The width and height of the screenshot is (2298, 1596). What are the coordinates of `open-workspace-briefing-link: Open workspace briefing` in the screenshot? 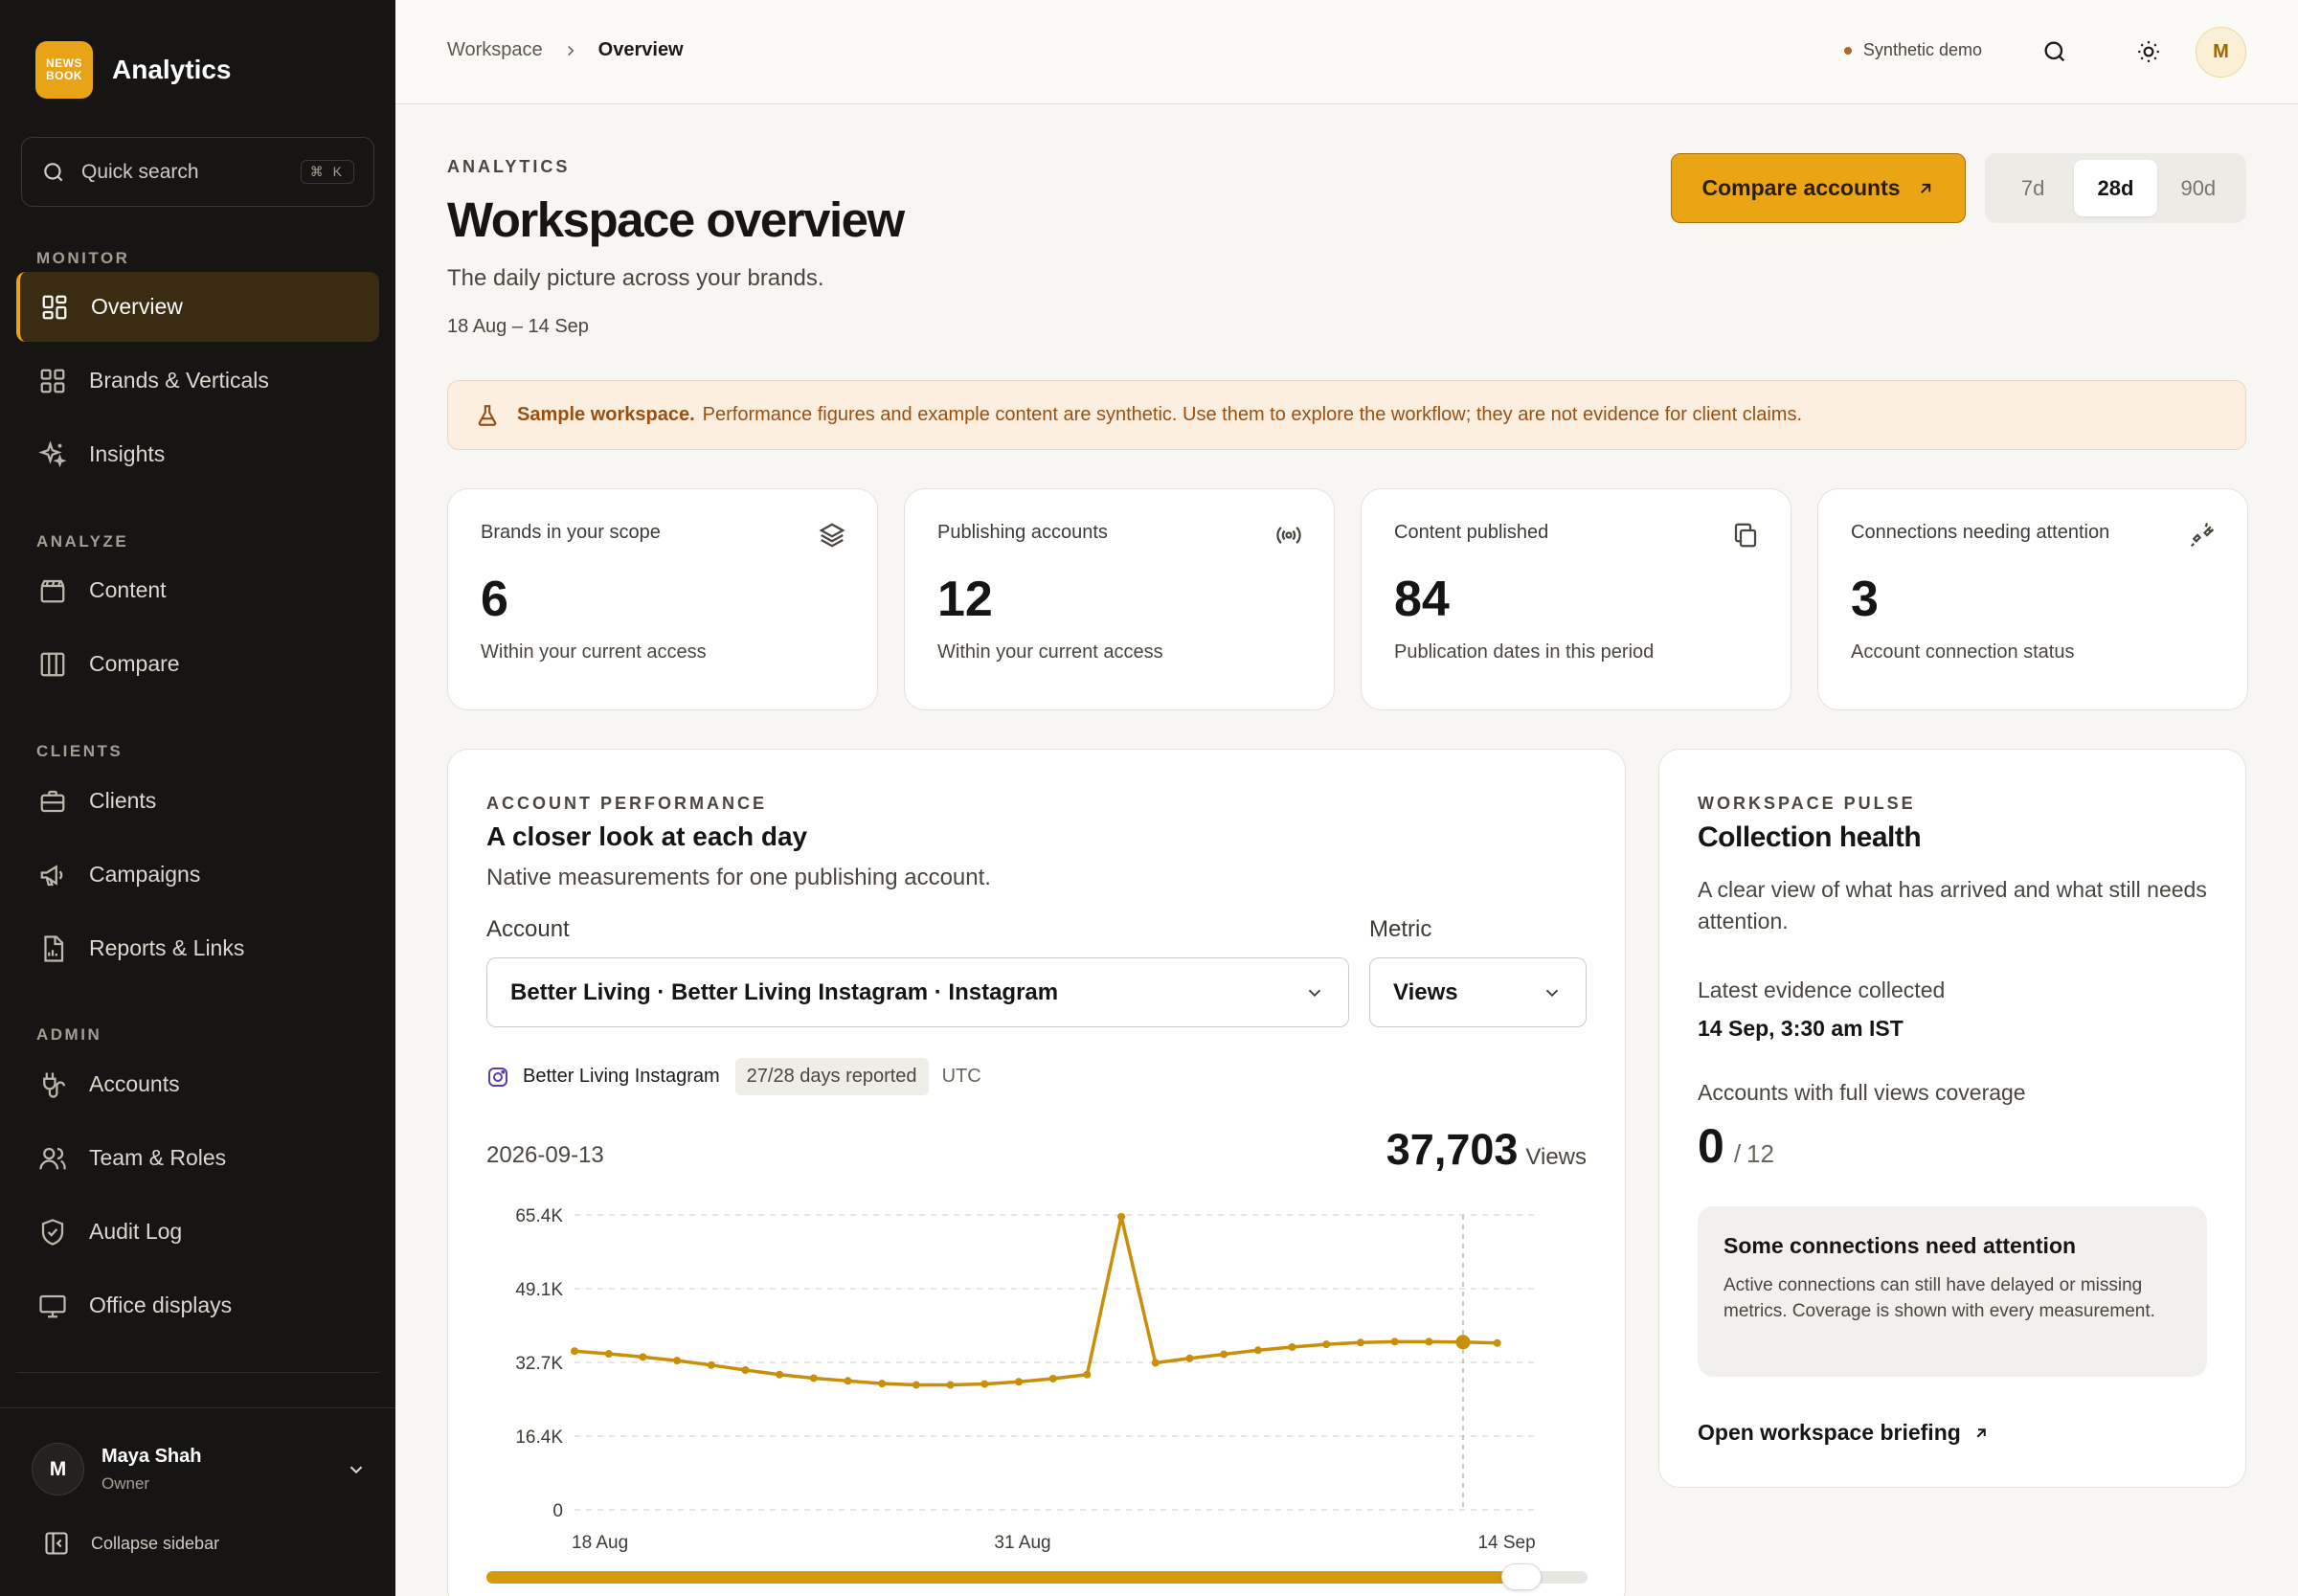 It's located at (1844, 1433).